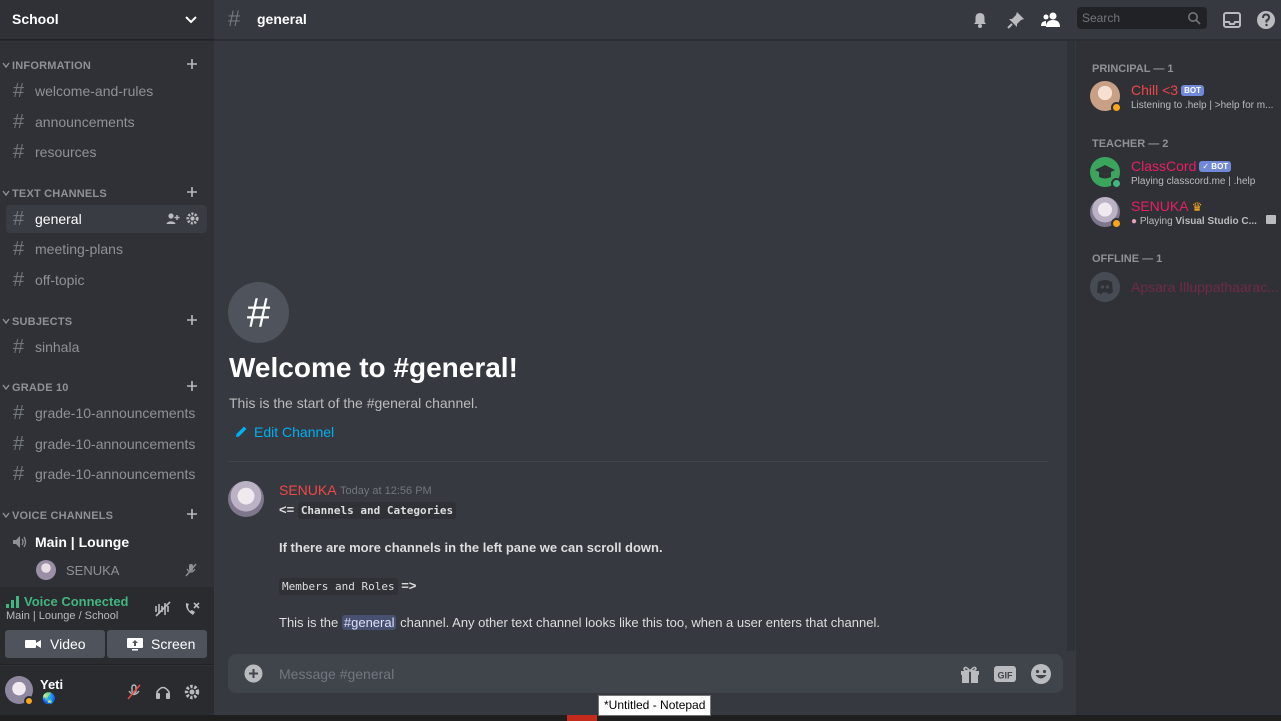 The height and width of the screenshot is (721, 1281). Describe the element at coordinates (59, 194) in the screenshot. I see `category-label: TEXT CHANNELS` at that location.